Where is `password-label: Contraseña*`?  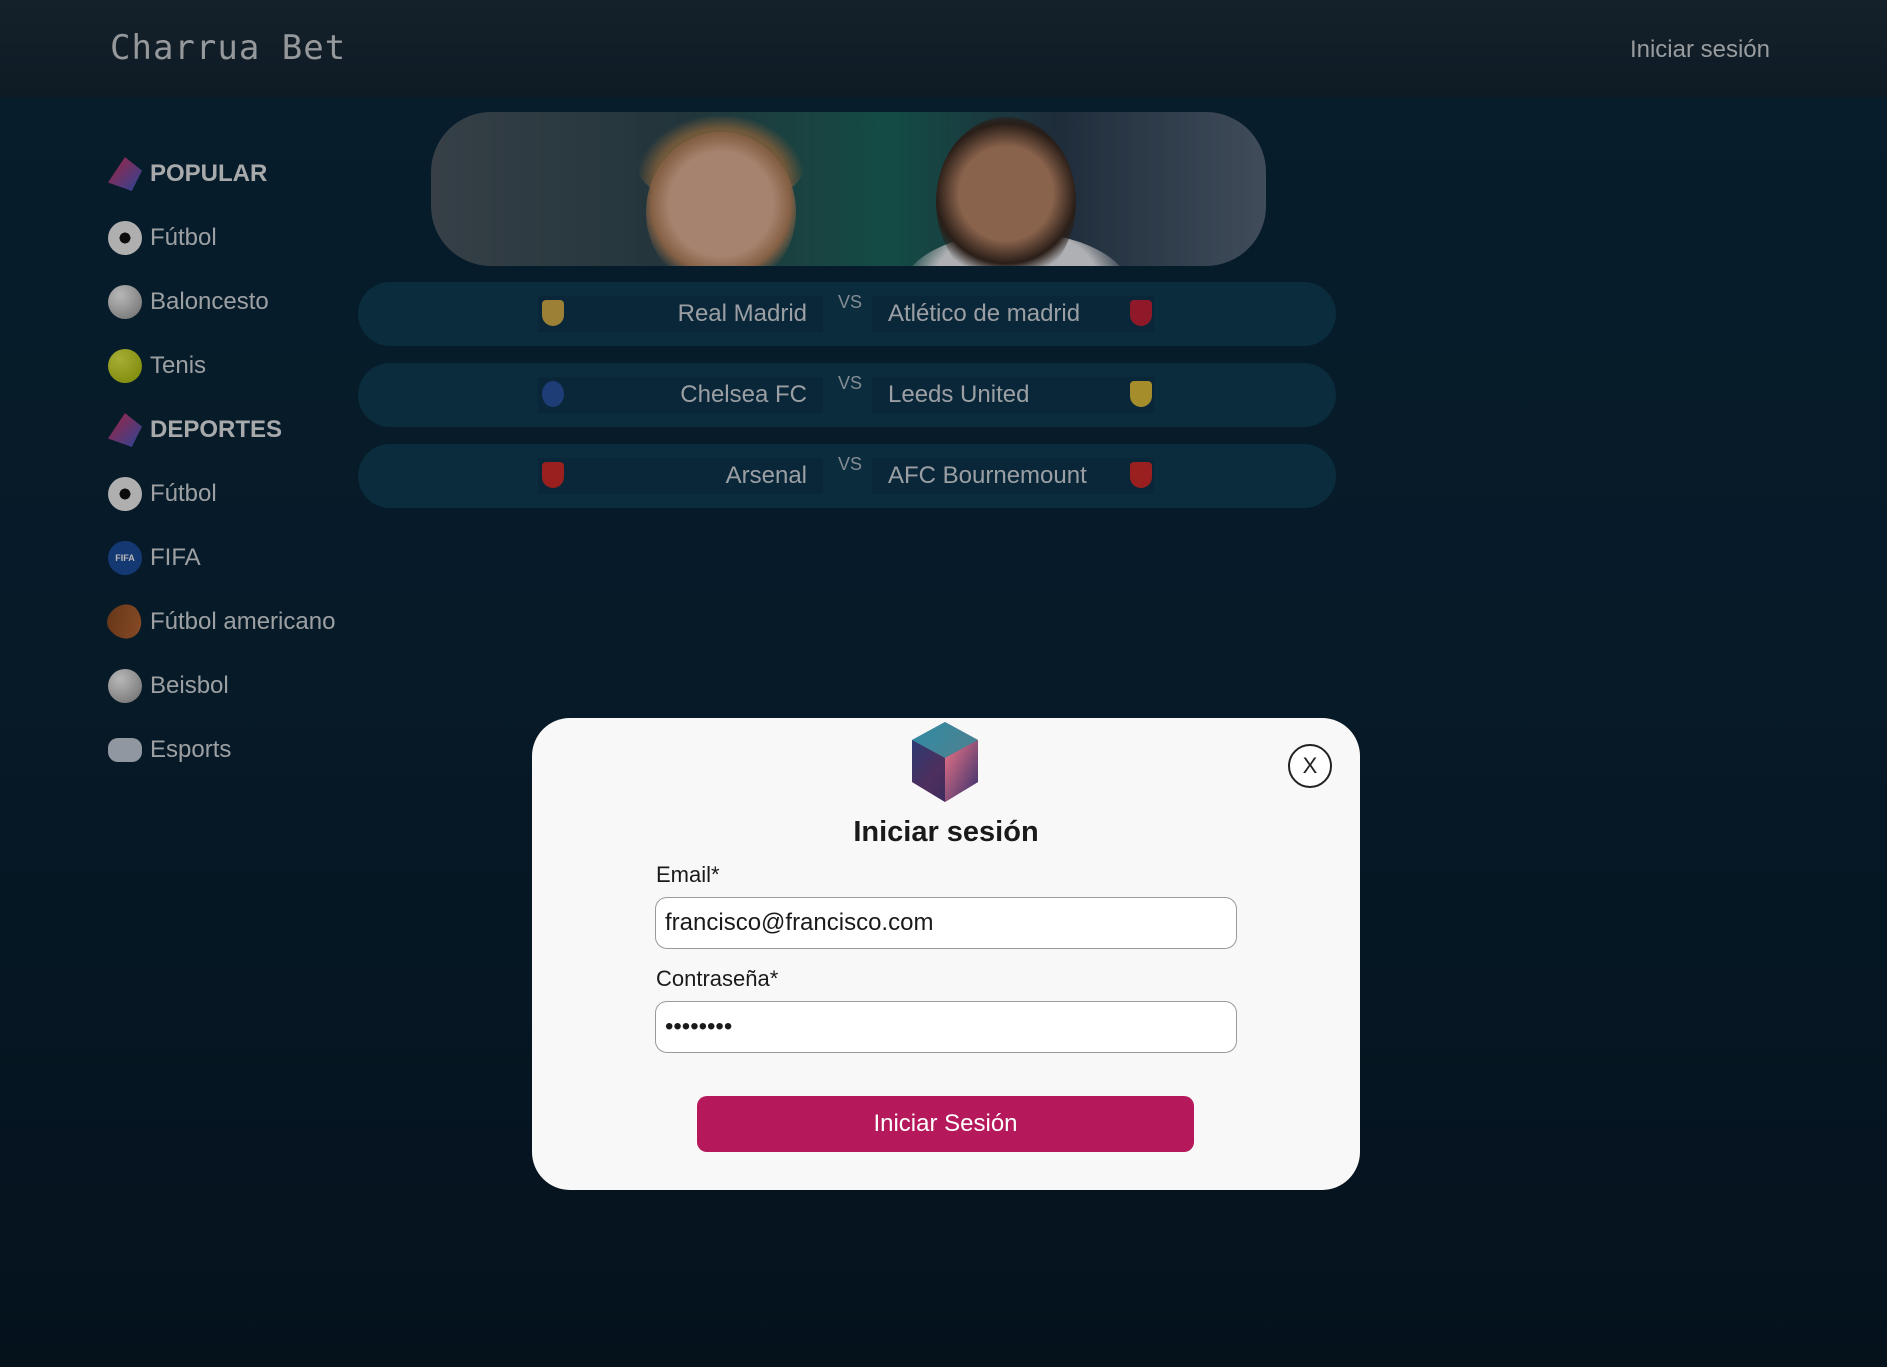 password-label: Contraseña* is located at coordinates (717, 978).